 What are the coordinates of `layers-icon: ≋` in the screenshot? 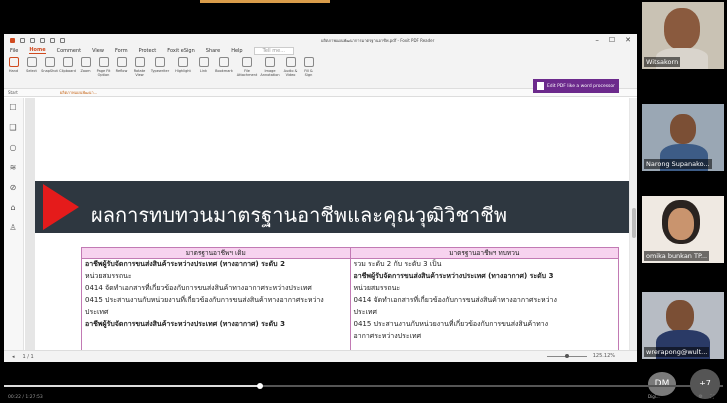 It's located at (13, 168).